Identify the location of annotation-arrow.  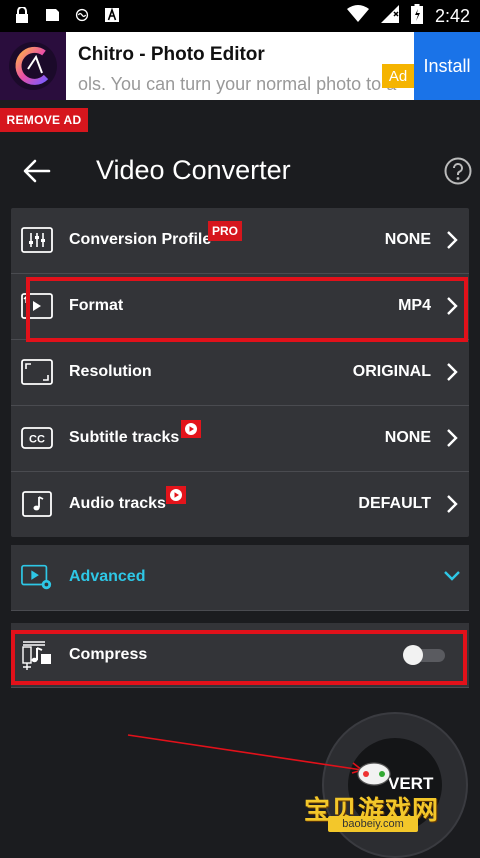
(245, 754).